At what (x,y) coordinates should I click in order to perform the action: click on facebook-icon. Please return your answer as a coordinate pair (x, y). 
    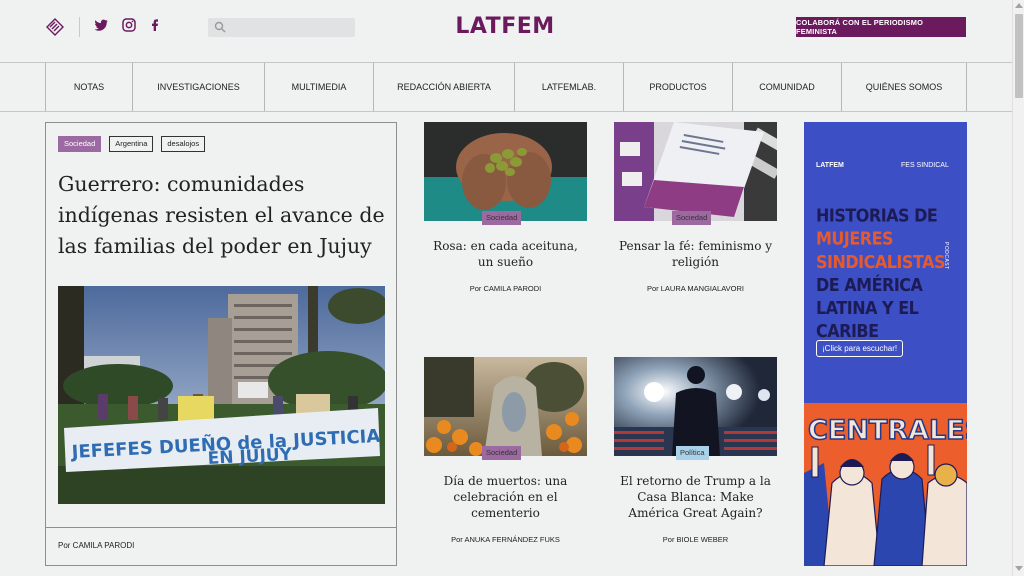
    Looking at the image, I should click on (155, 25).